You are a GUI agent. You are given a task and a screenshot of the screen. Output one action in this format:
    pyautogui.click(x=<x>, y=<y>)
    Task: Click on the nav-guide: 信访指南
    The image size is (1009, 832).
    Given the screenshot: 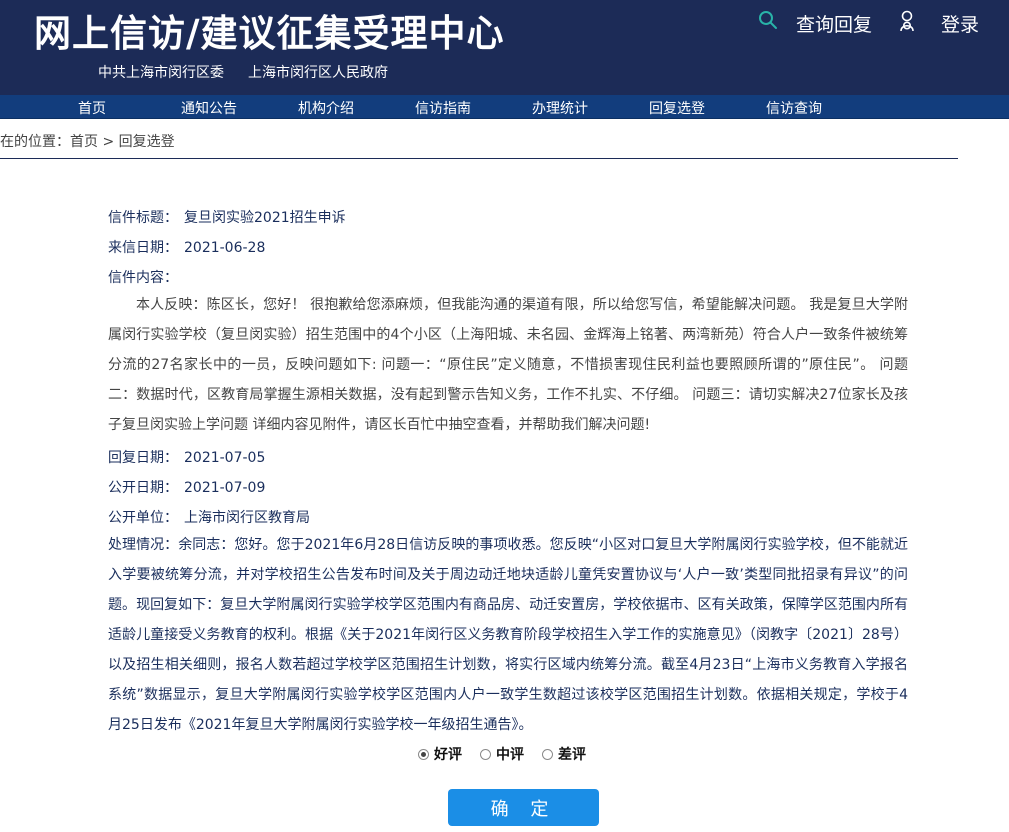 What is the action you would take?
    pyautogui.click(x=443, y=108)
    